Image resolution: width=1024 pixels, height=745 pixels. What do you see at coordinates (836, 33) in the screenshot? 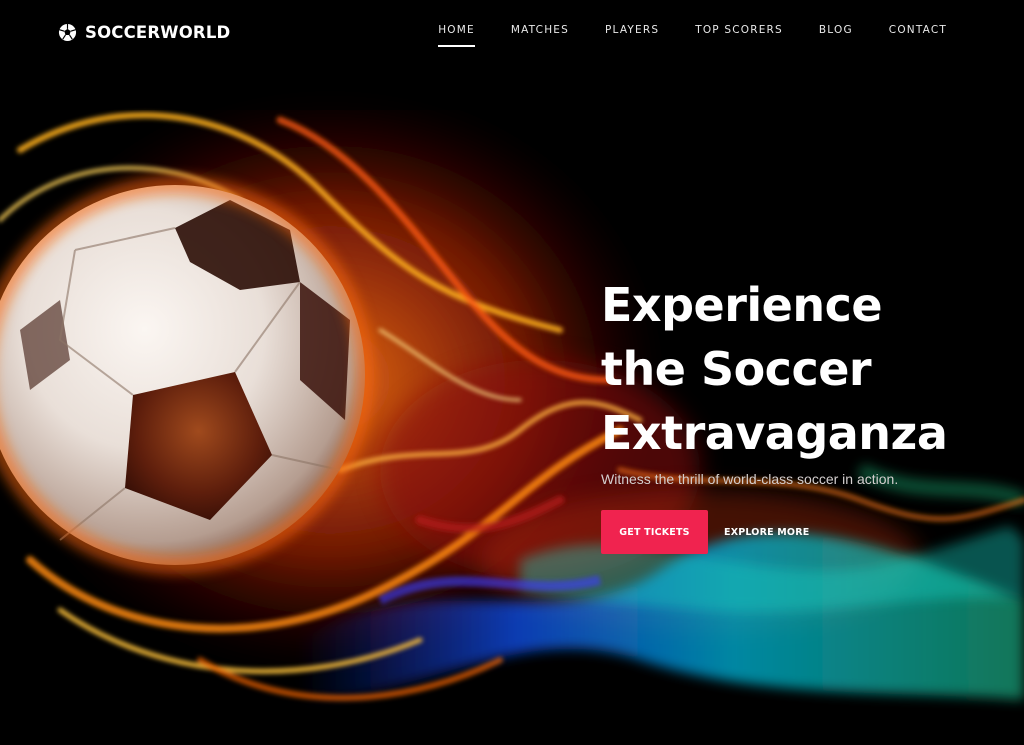
I see `nav-blog: BLOG` at bounding box center [836, 33].